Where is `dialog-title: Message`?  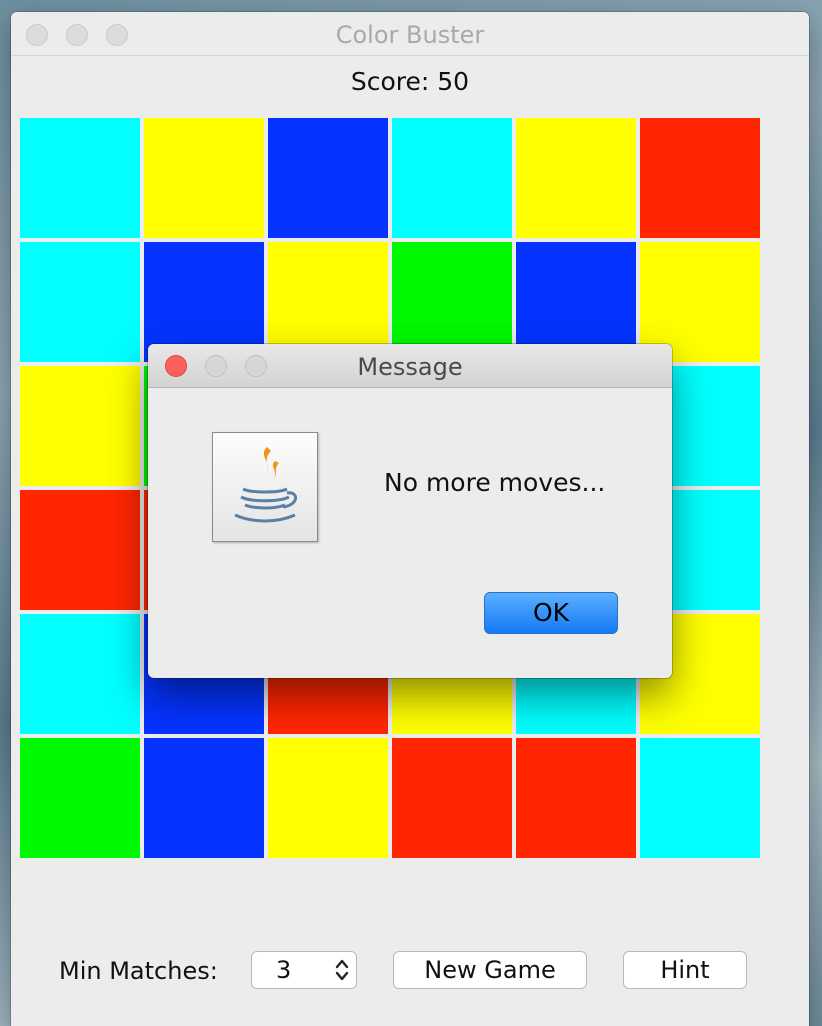 dialog-title: Message is located at coordinates (410, 367).